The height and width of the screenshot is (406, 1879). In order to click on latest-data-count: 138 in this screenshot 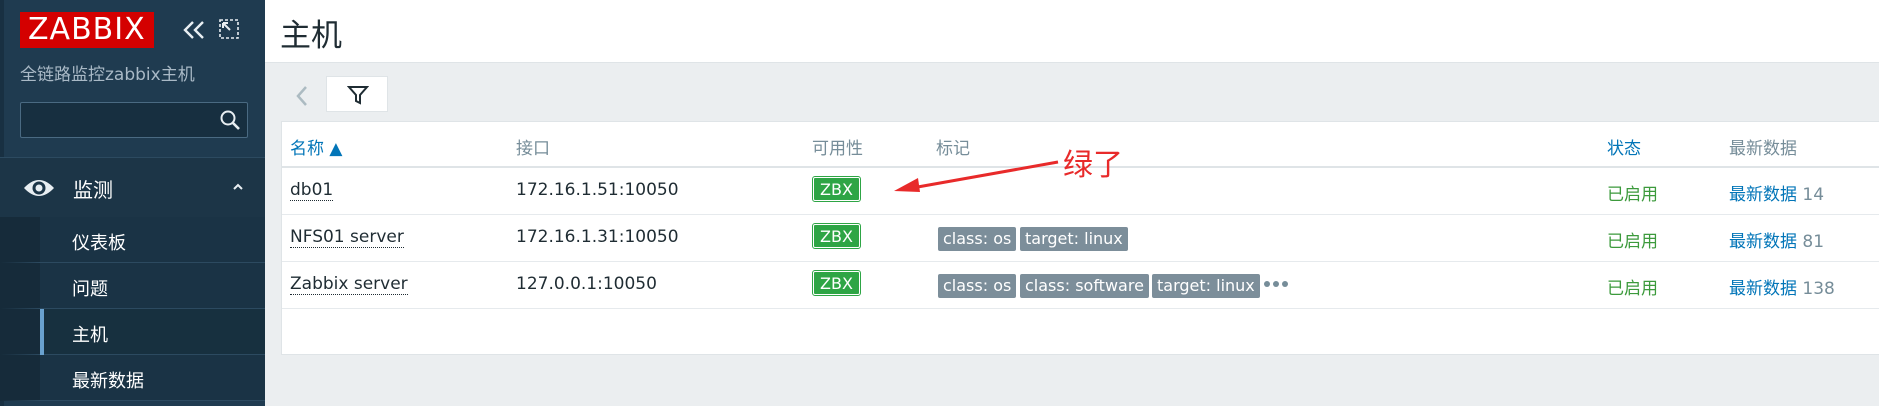, I will do `click(1818, 289)`.